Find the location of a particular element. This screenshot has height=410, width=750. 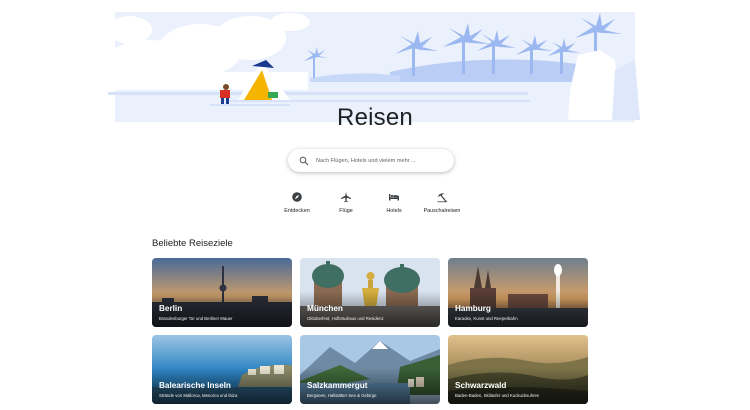

nav-flights: Flüge is located at coordinates (346, 202).